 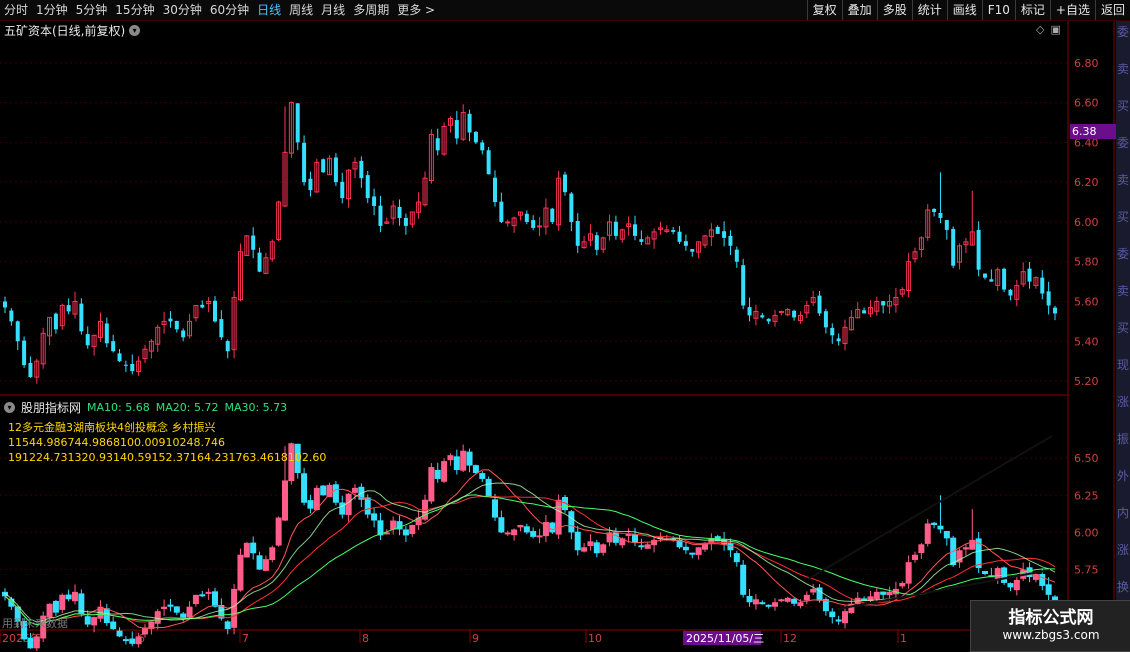 What do you see at coordinates (903, 638) in the screenshot?
I see `x-label-8: 1` at bounding box center [903, 638].